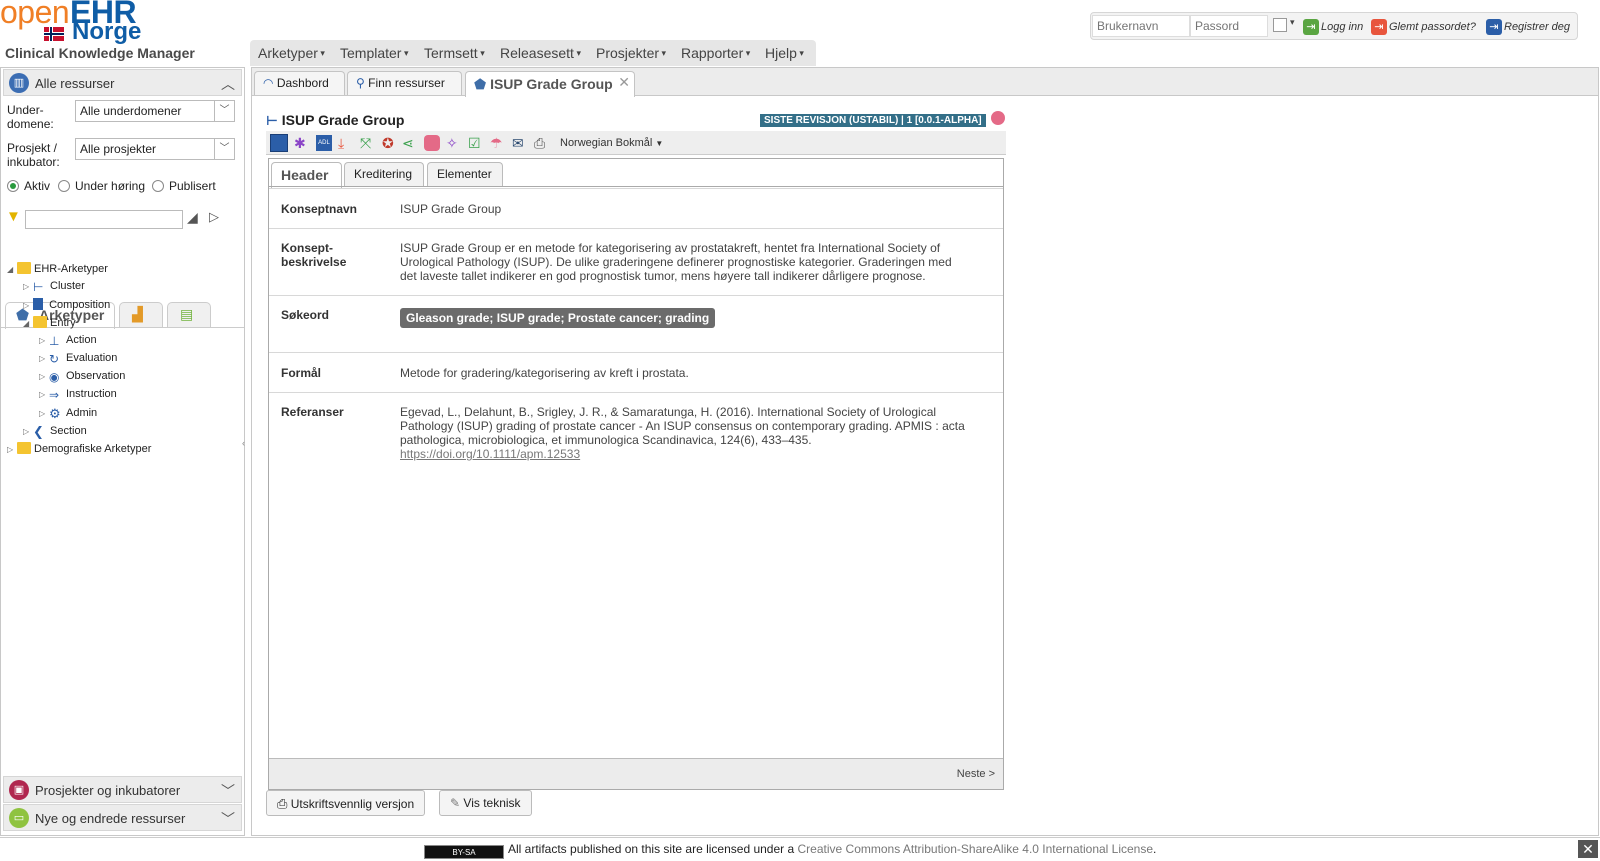 The image size is (1600, 861). Describe the element at coordinates (374, 53) in the screenshot. I see `menu-templates: Templater` at that location.